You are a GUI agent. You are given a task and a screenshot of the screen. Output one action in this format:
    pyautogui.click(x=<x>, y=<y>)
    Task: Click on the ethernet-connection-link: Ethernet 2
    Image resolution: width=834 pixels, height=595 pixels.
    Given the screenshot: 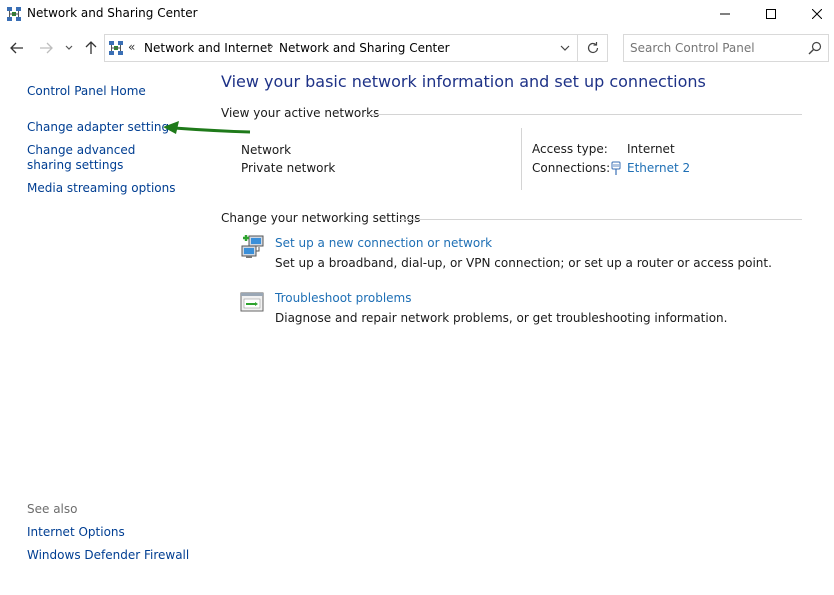 What is the action you would take?
    pyautogui.click(x=658, y=168)
    